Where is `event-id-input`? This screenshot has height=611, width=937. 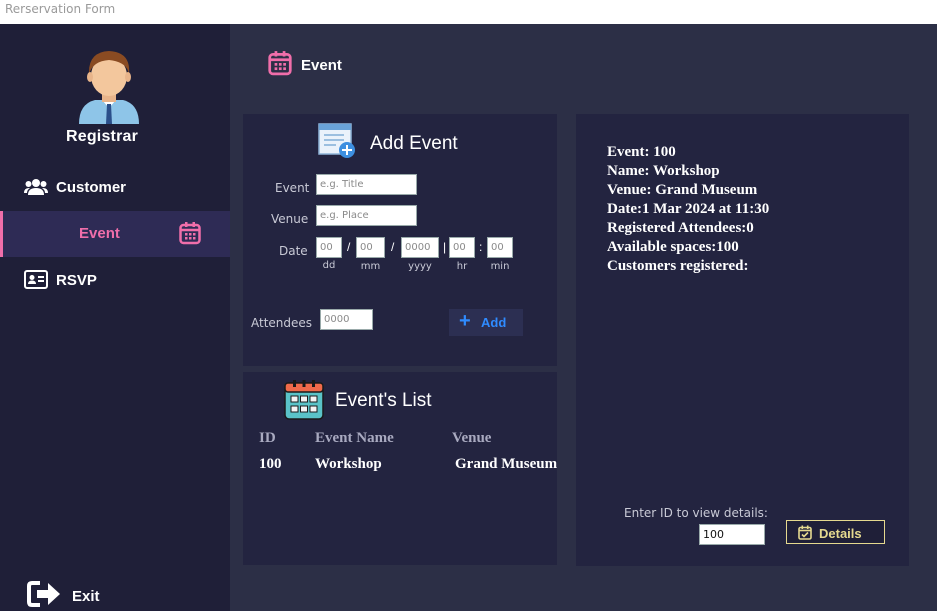
event-id-input is located at coordinates (732, 534).